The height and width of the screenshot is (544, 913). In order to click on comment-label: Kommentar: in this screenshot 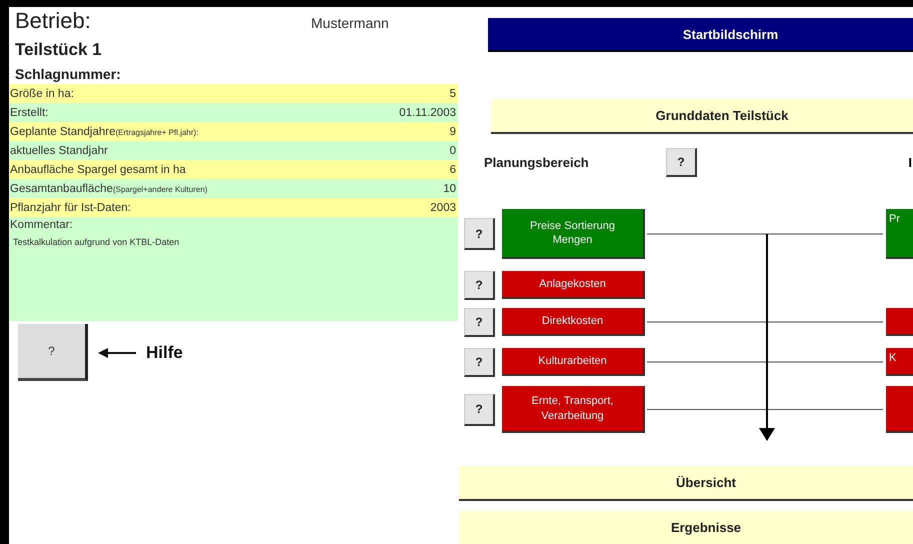, I will do `click(42, 225)`.